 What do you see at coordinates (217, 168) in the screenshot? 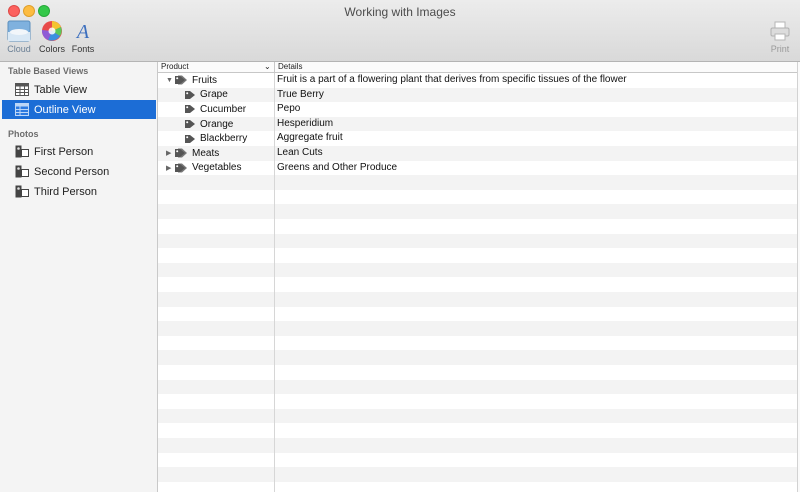
I see `product-label: Vegetables` at bounding box center [217, 168].